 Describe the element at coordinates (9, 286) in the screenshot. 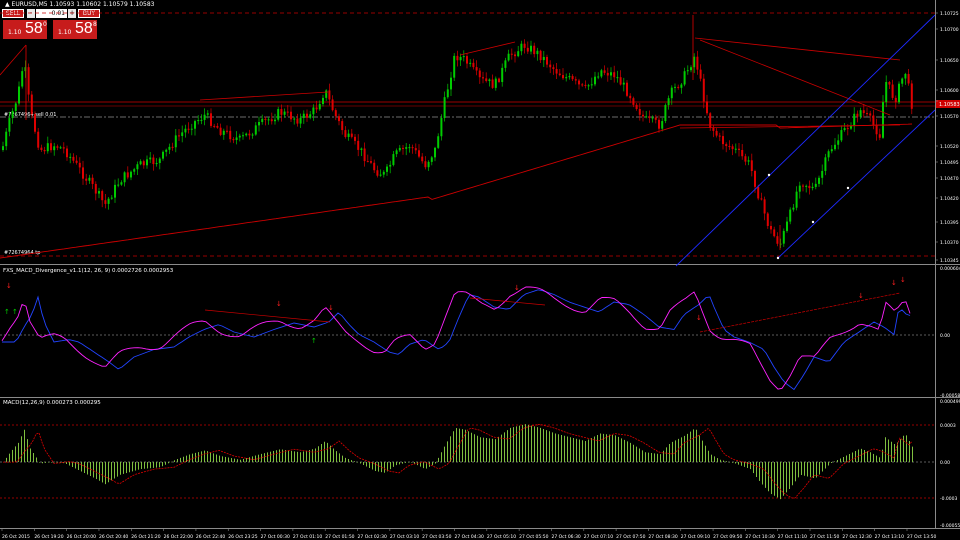

I see `sell-signal-arrow: ↓` at that location.